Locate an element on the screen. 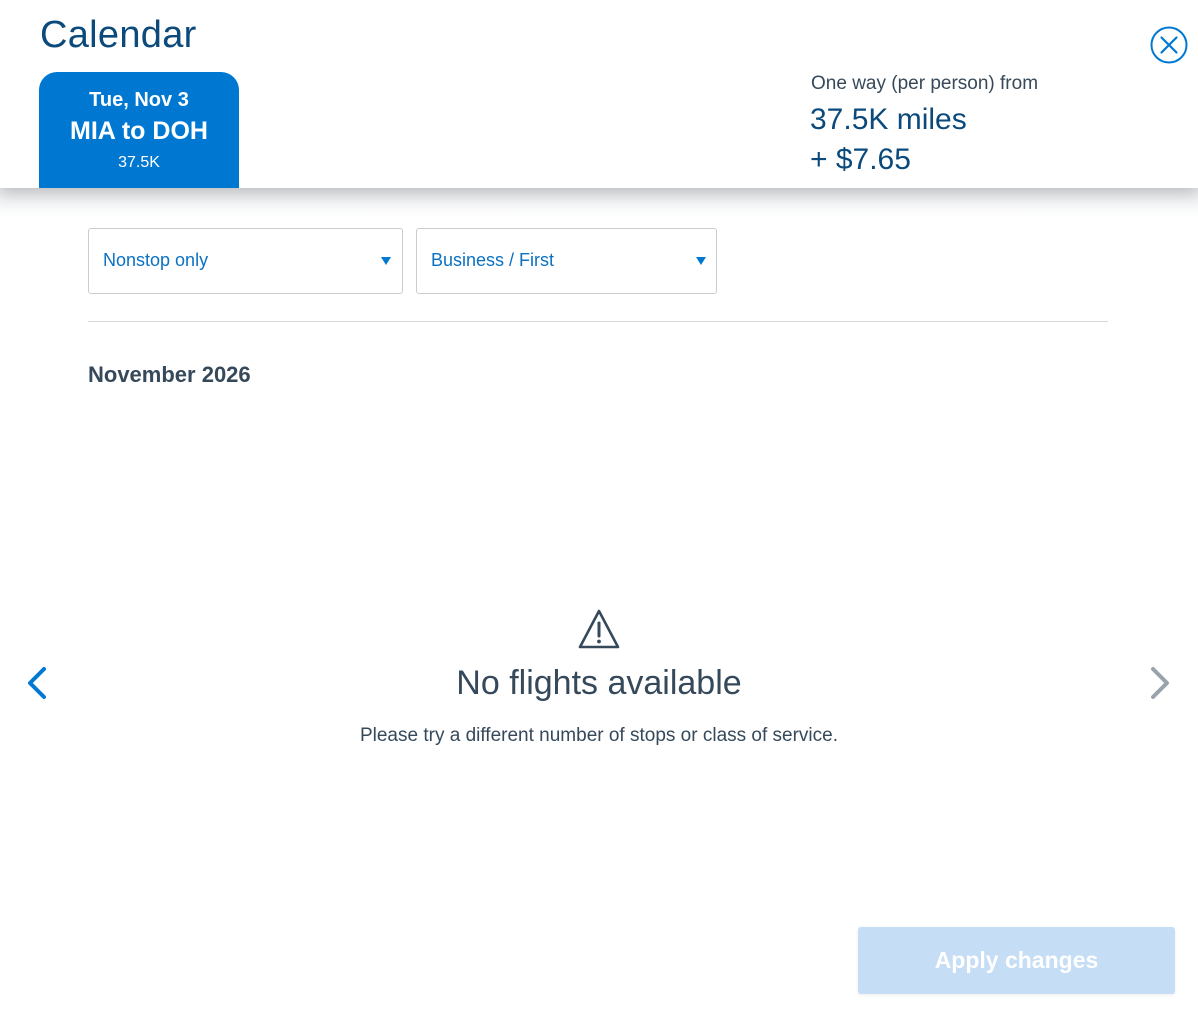  fare-miles: 37.5K miles is located at coordinates (888, 119).